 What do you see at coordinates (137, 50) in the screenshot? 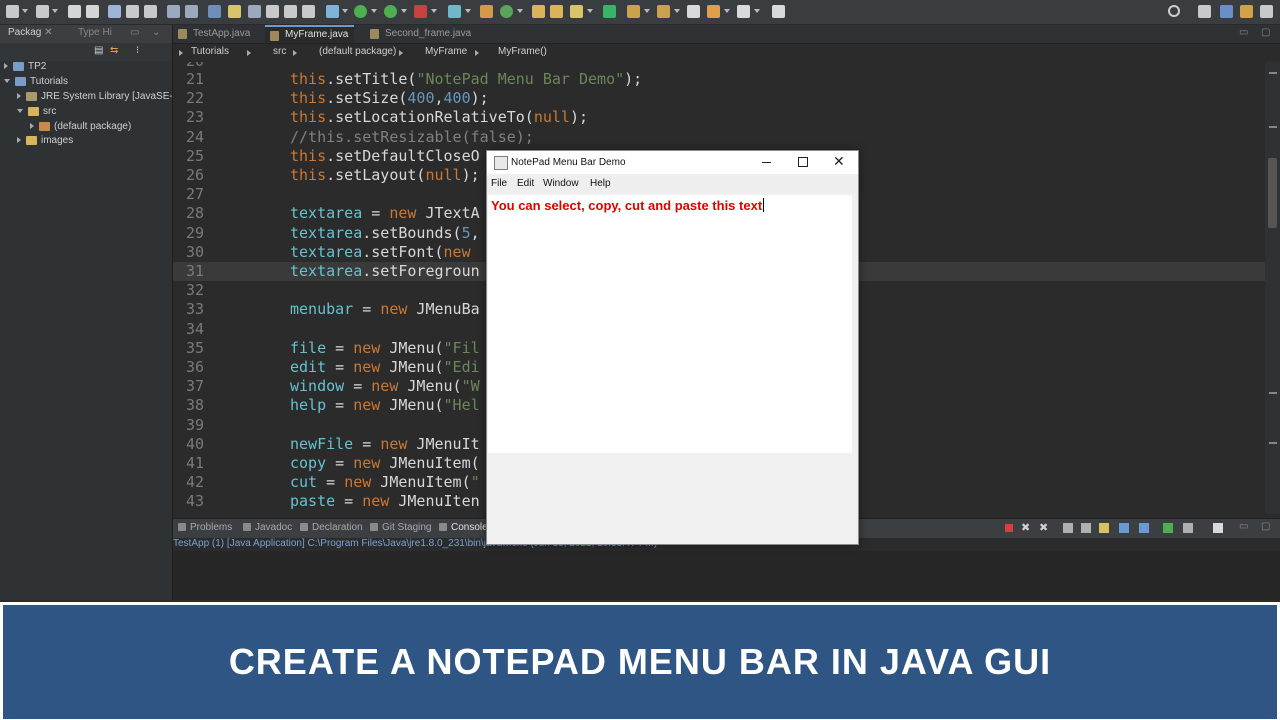
I see `view-menu-icon: ⁝` at bounding box center [137, 50].